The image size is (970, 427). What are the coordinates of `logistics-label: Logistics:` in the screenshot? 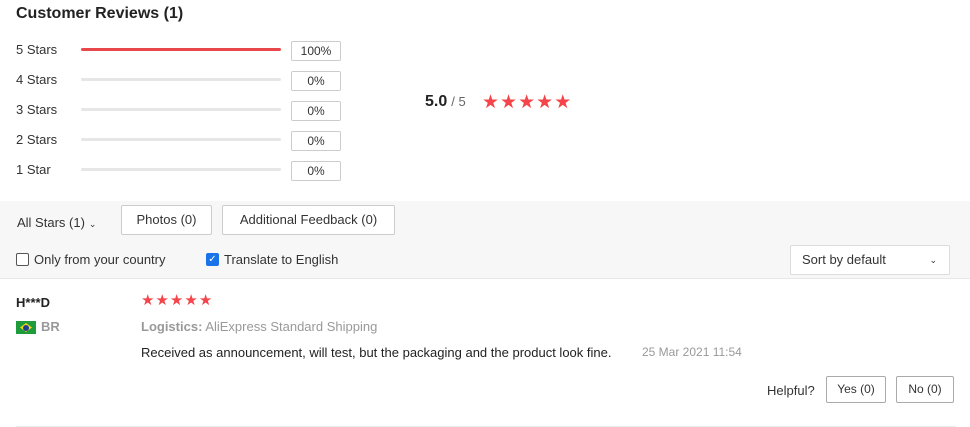 It's located at (172, 326).